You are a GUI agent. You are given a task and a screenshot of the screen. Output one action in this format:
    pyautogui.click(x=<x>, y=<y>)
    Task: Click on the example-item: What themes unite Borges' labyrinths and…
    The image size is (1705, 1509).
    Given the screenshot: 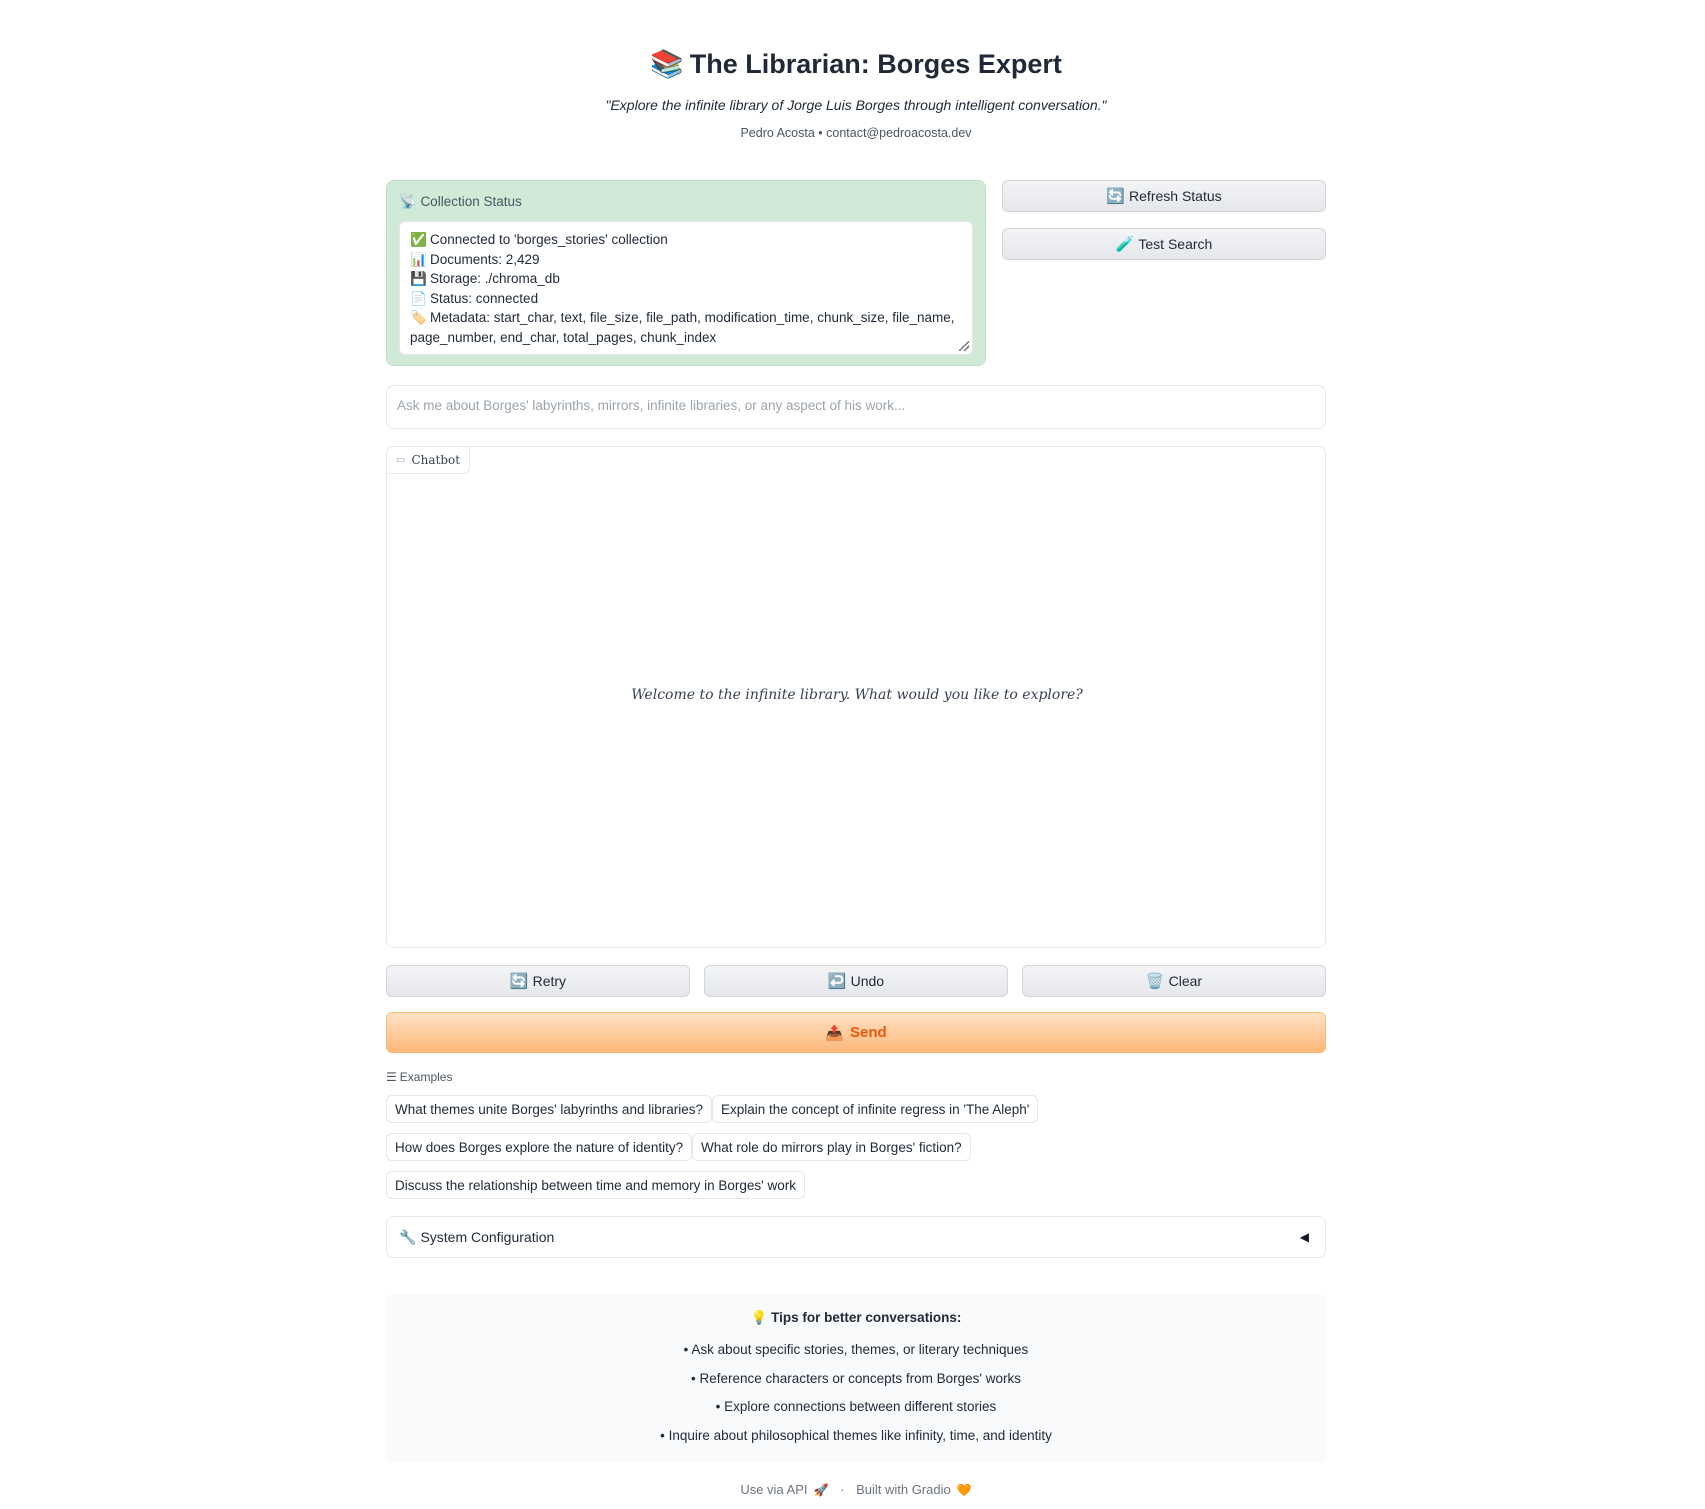 What is the action you would take?
    pyautogui.click(x=549, y=1109)
    